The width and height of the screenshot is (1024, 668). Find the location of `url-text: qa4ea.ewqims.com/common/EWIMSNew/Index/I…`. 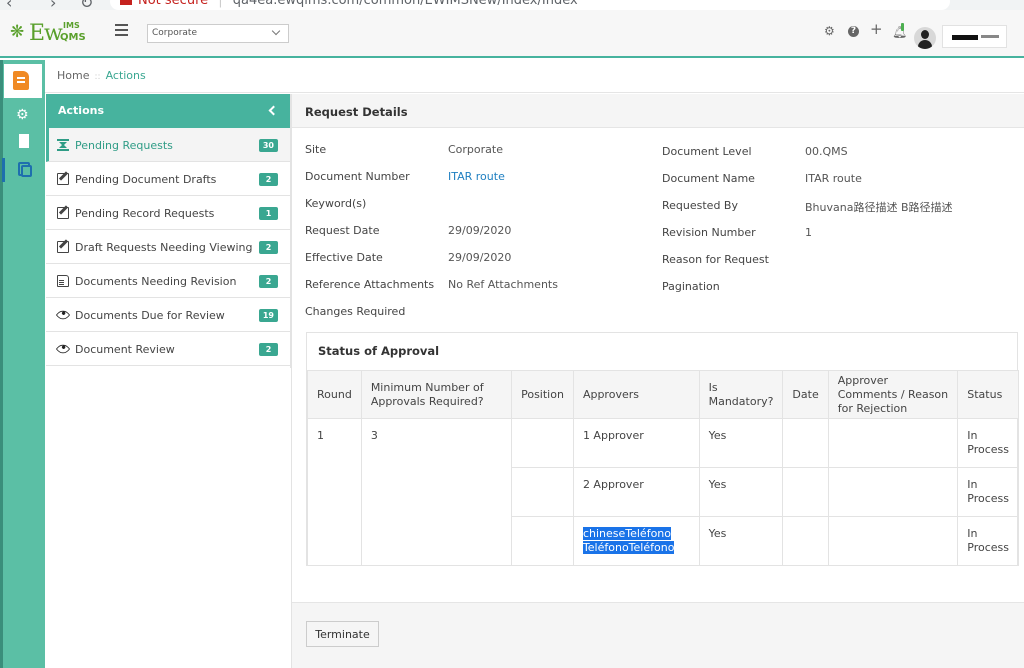

url-text: qa4ea.ewqims.com/common/EWIMSNew/Index/I… is located at coordinates (405, 4).